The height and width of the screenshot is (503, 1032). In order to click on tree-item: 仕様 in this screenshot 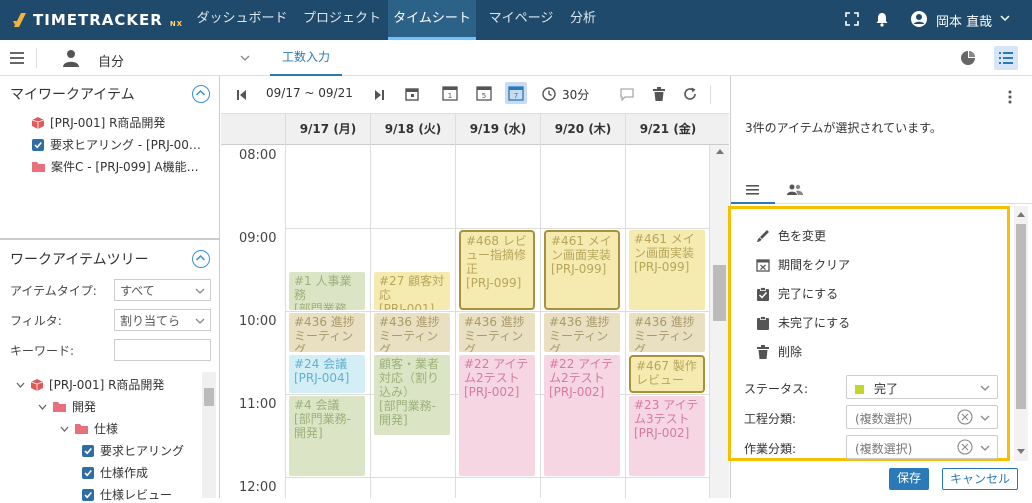, I will do `click(89, 428)`.